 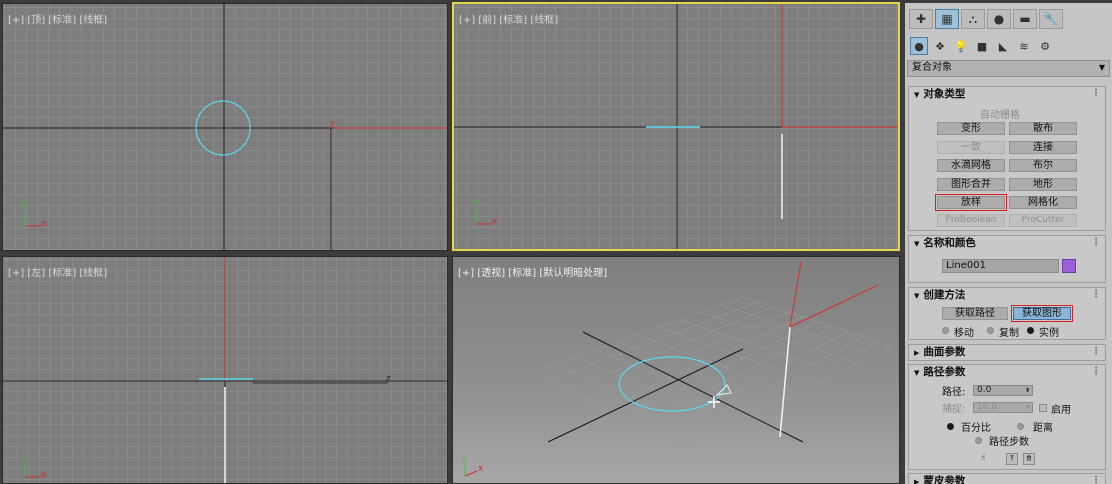 What do you see at coordinates (919, 46) in the screenshot?
I see `geometry-subtab: ●` at bounding box center [919, 46].